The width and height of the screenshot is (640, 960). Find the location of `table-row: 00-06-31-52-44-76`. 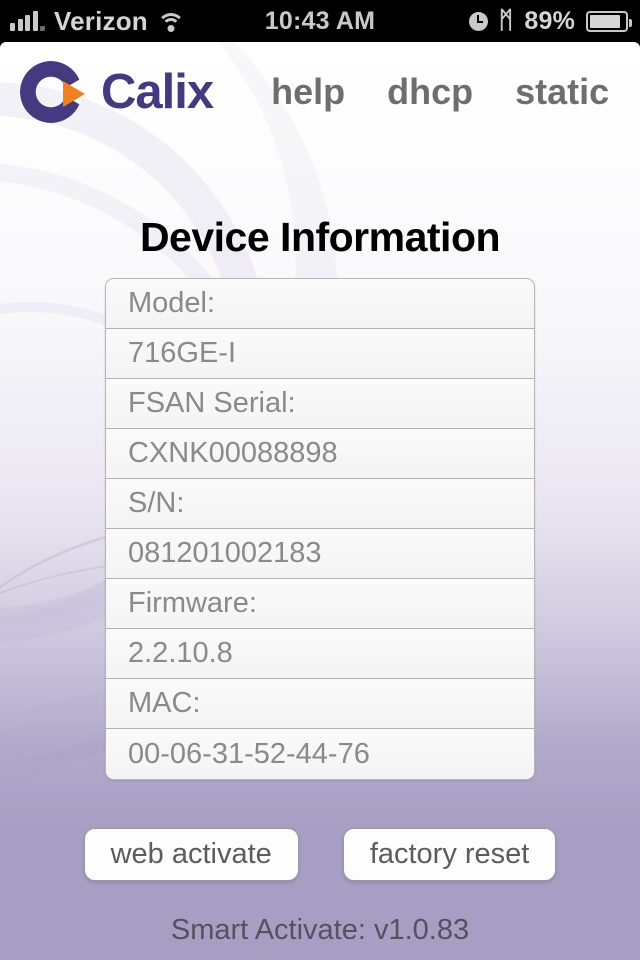

table-row: 00-06-31-52-44-76 is located at coordinates (320, 754).